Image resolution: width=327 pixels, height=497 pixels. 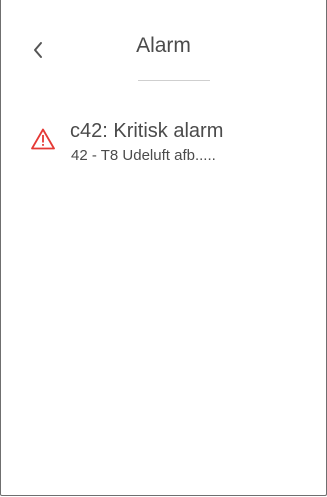 What do you see at coordinates (43, 139) in the screenshot?
I see `warning-triangle-icon` at bounding box center [43, 139].